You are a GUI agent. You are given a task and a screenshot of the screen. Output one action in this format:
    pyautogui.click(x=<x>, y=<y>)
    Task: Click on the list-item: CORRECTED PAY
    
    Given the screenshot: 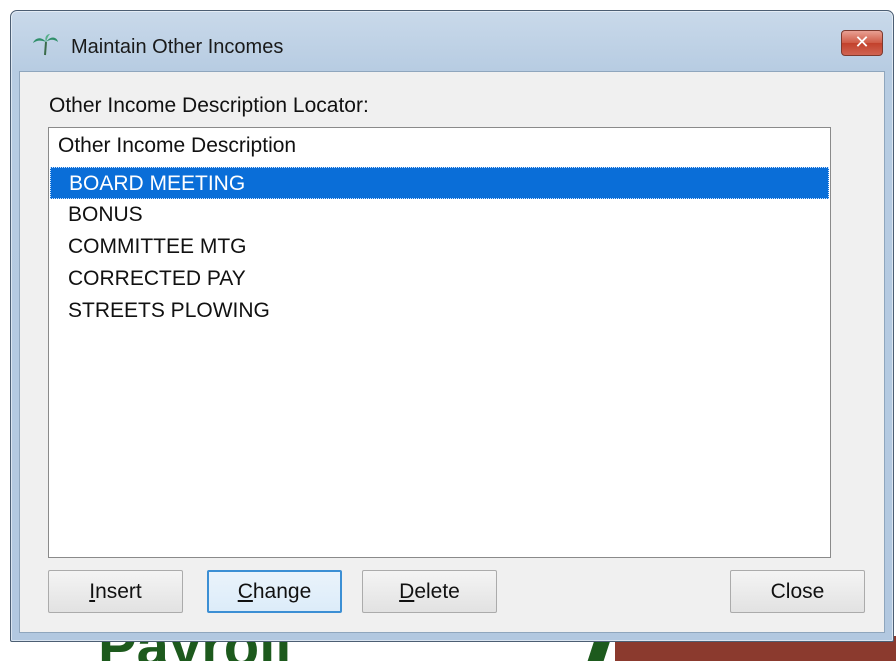 What is the action you would take?
    pyautogui.click(x=439, y=279)
    